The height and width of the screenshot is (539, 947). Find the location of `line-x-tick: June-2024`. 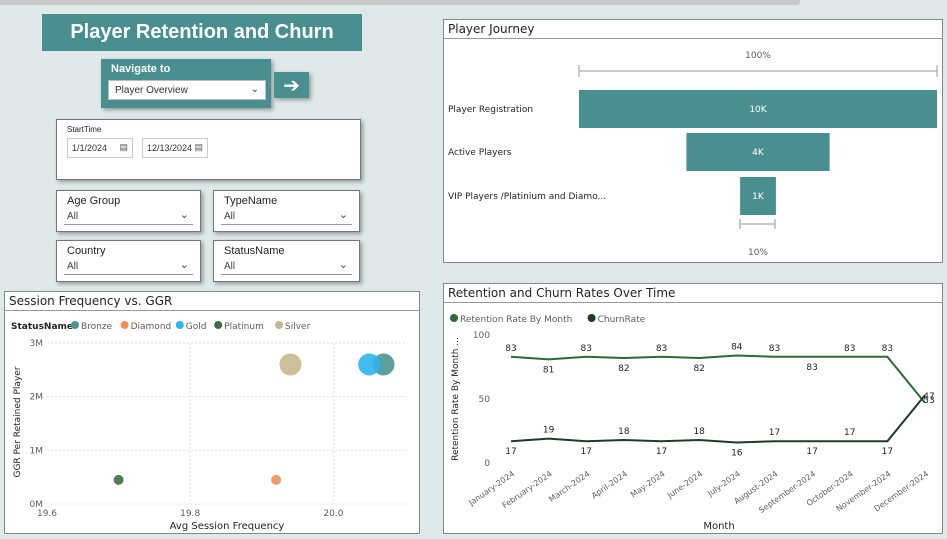

line-x-tick: June-2024 is located at coordinates (684, 484).